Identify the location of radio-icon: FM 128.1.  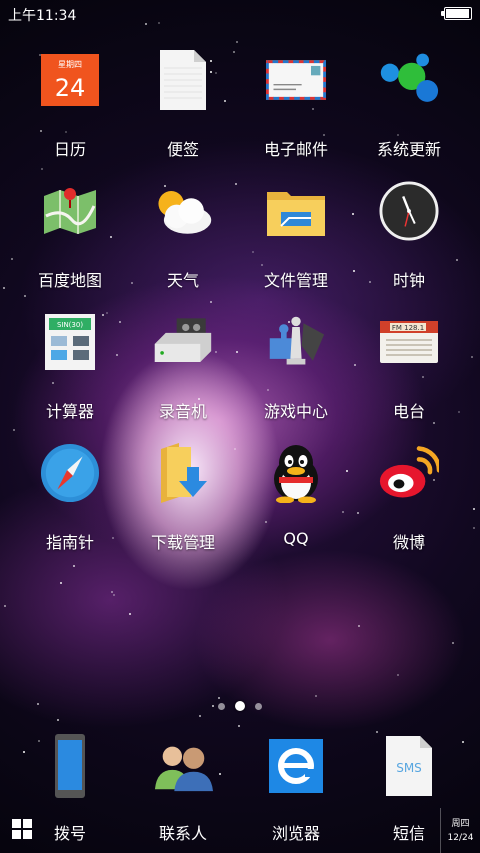
(409, 342).